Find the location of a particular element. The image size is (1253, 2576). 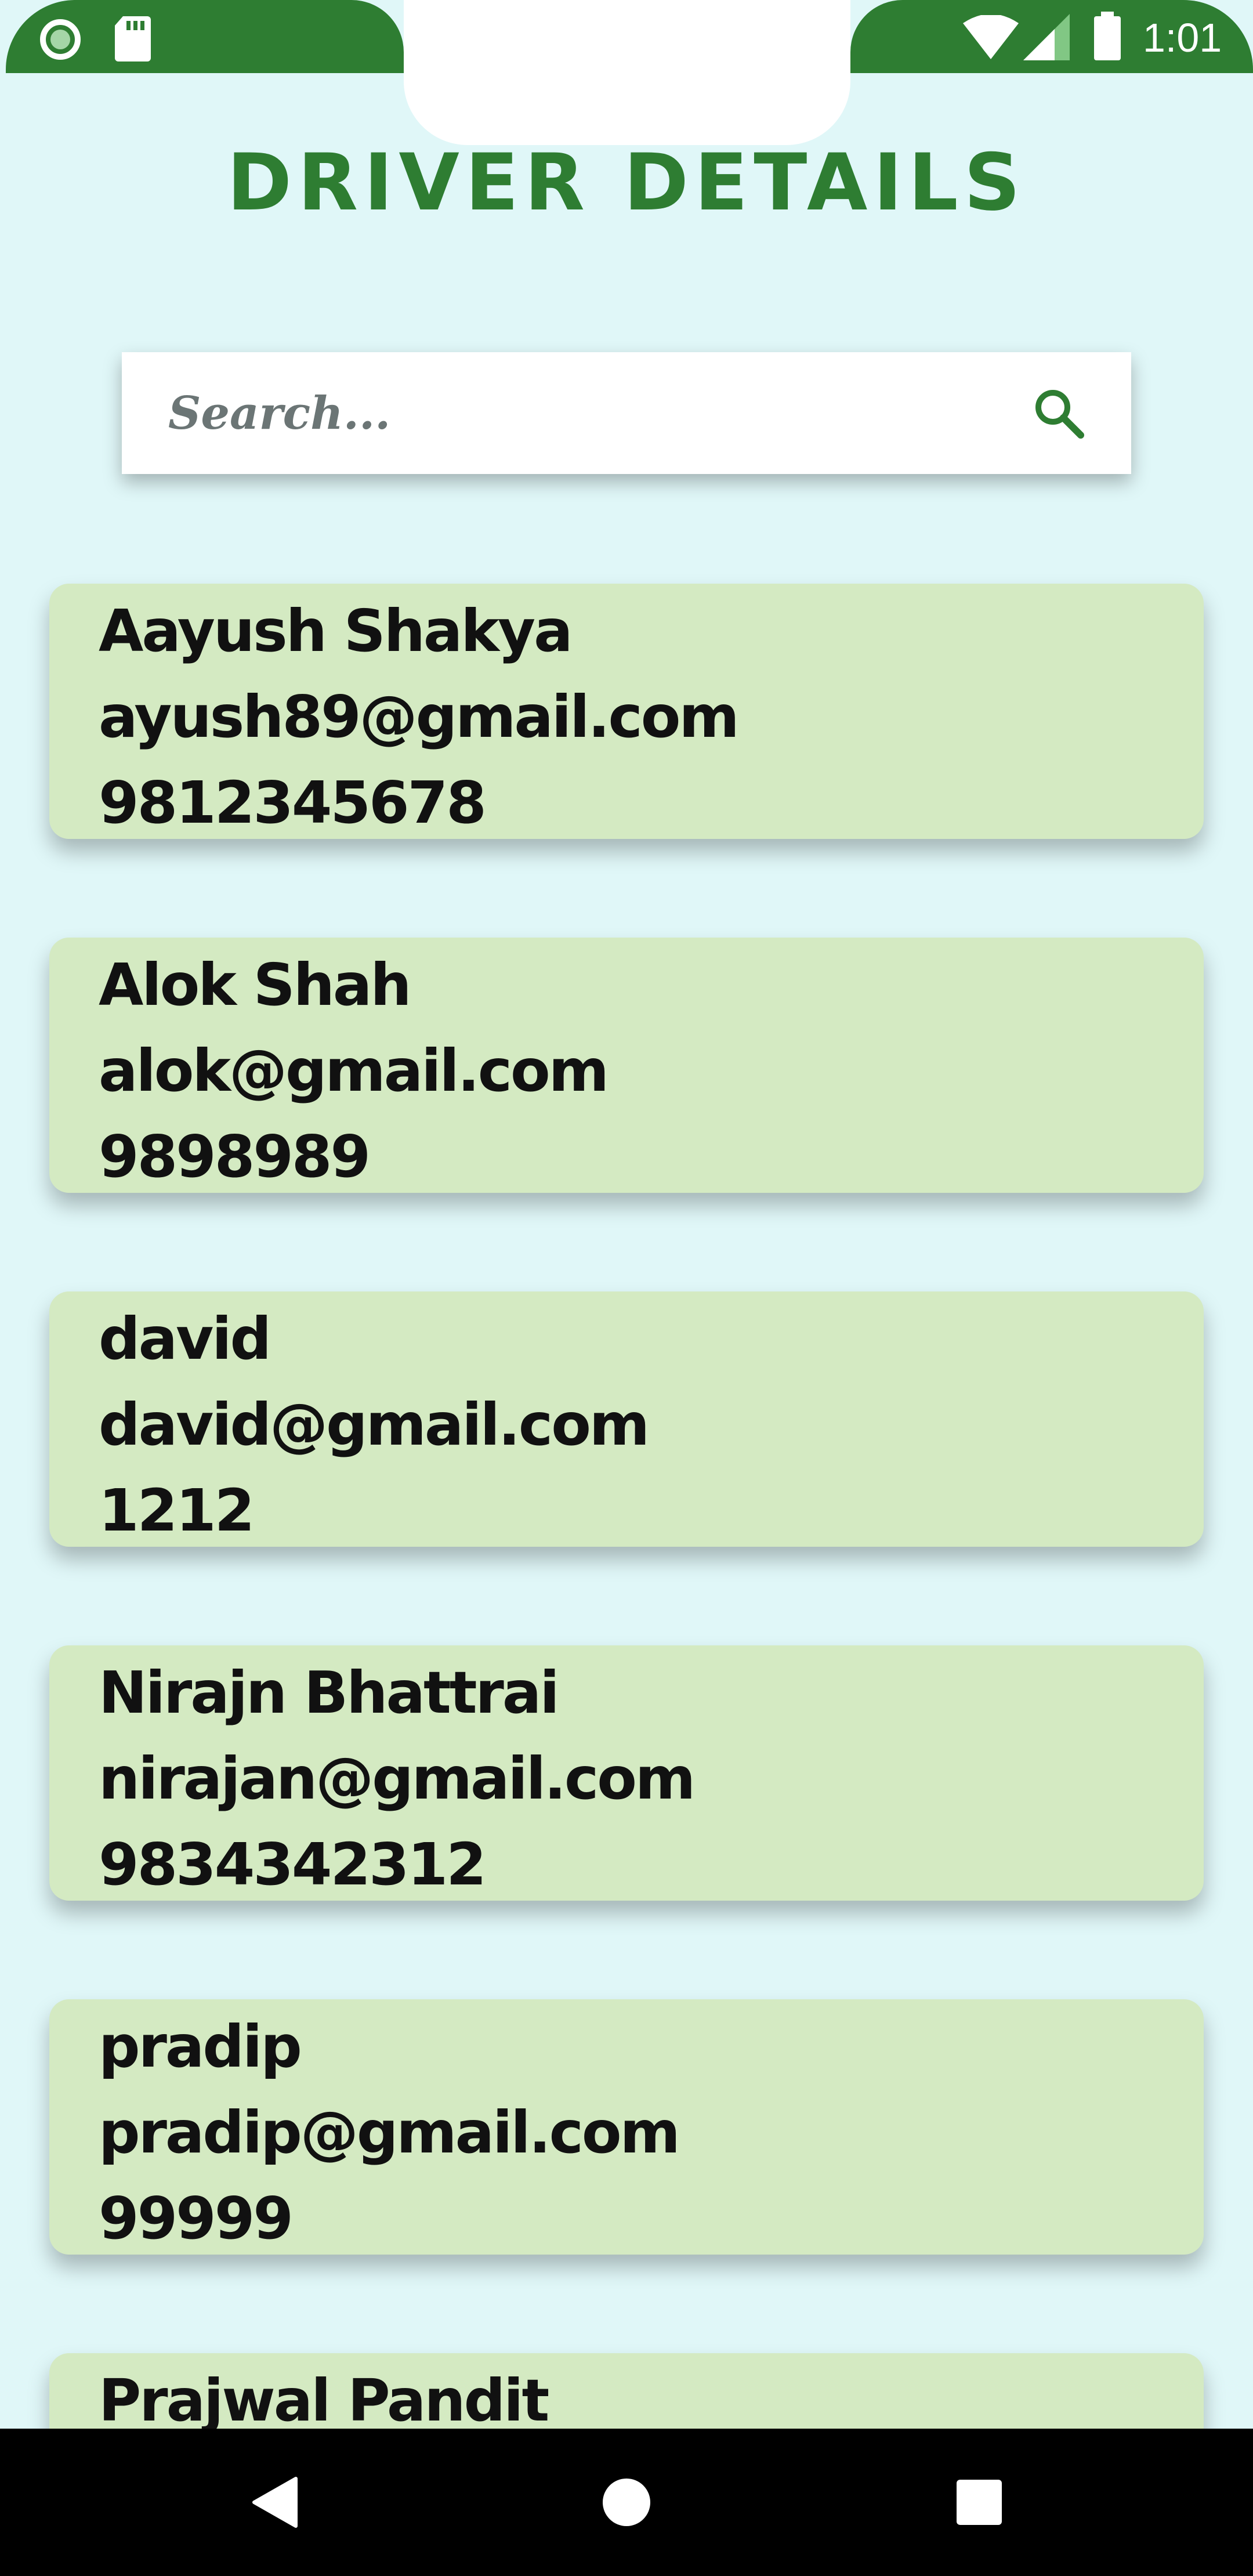

driver-card: Prajwal Pandit is located at coordinates (626, 2391).